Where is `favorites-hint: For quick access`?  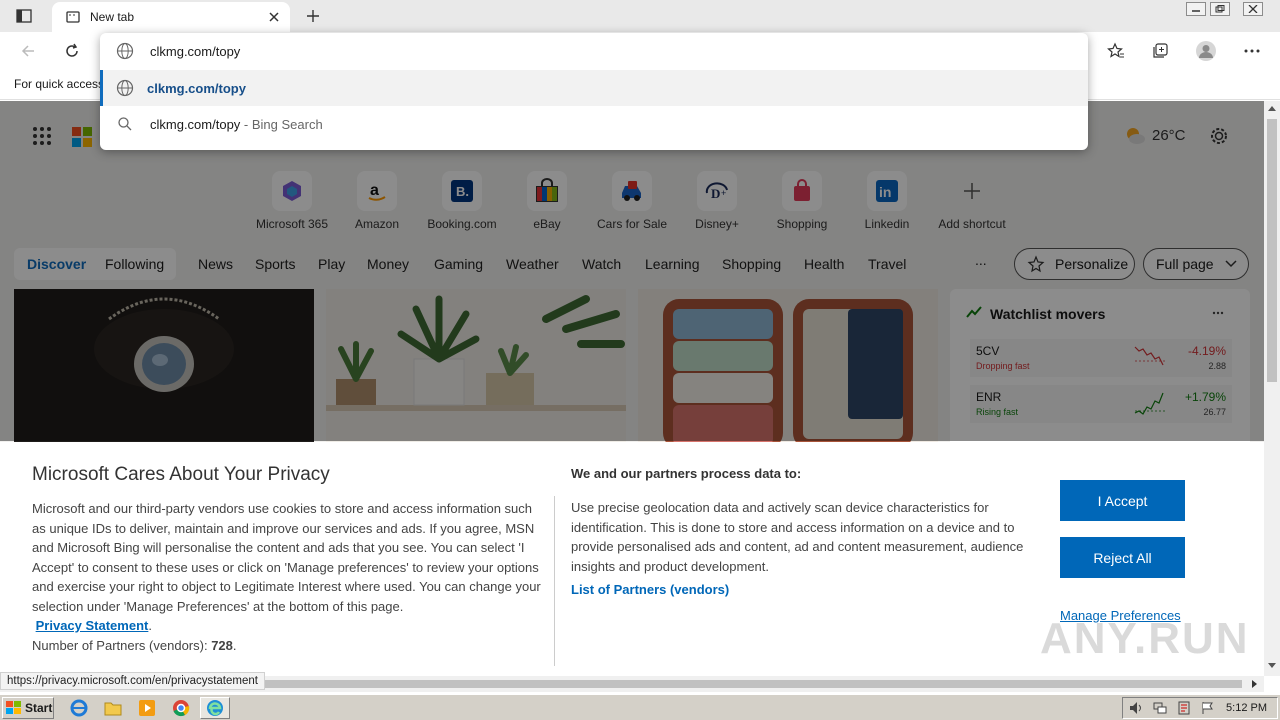
favorites-hint: For quick access is located at coordinates (59, 84).